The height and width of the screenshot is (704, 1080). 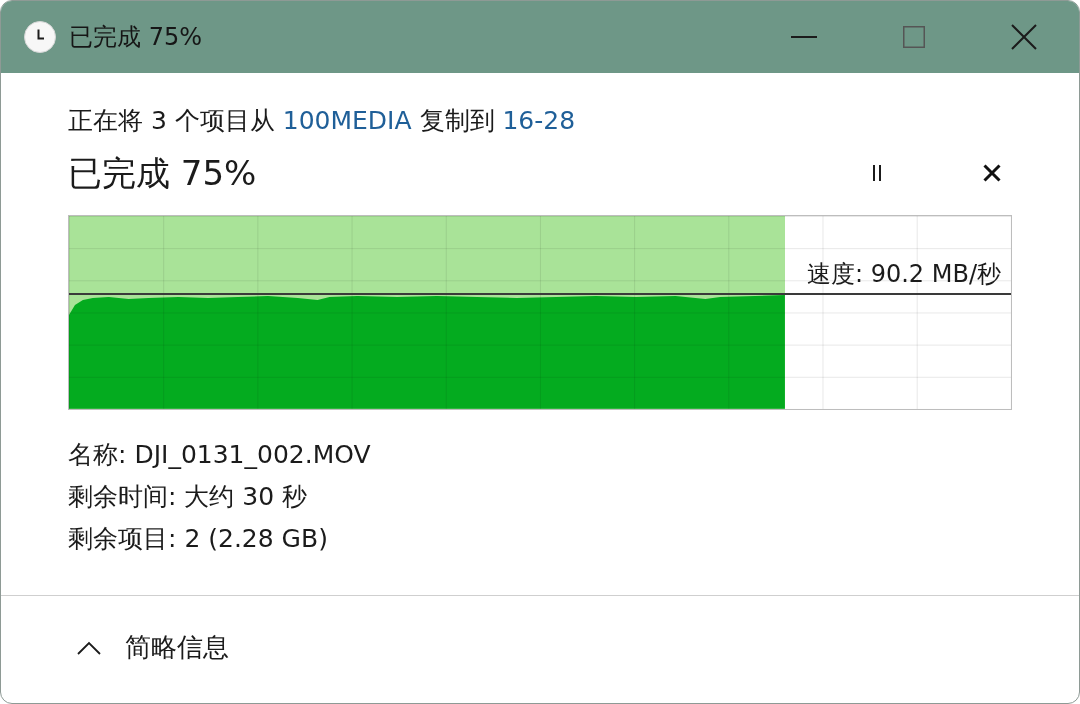 I want to click on copy-summary: 正在将 3 个项目从 100MEDIA 复制到 16-28, so click(x=322, y=121).